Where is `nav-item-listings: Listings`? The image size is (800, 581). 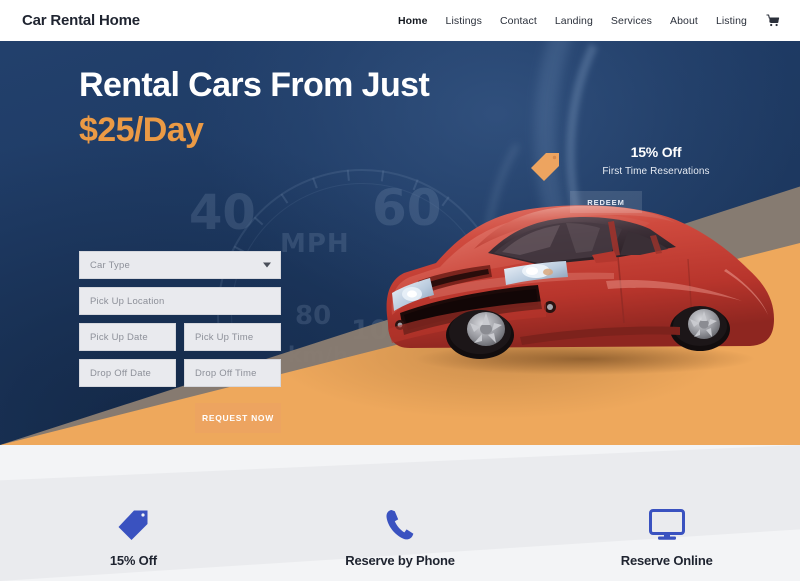
nav-item-listings: Listings is located at coordinates (464, 21).